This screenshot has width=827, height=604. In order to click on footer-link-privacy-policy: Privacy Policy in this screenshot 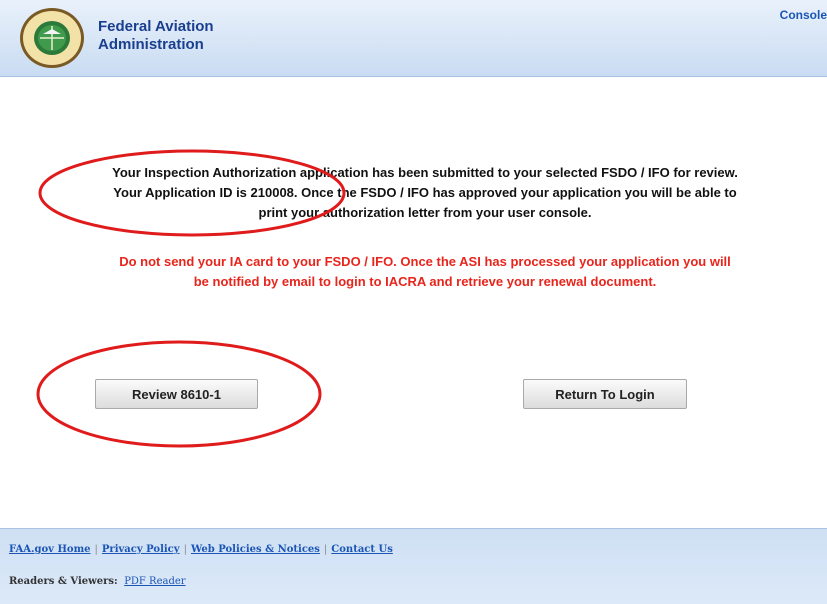, I will do `click(141, 549)`.